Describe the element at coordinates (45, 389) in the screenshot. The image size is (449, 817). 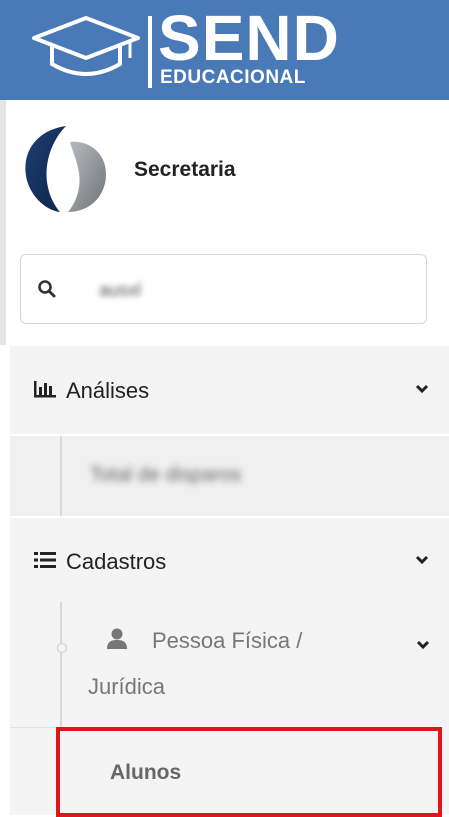
I see `bar-chart-icon` at that location.